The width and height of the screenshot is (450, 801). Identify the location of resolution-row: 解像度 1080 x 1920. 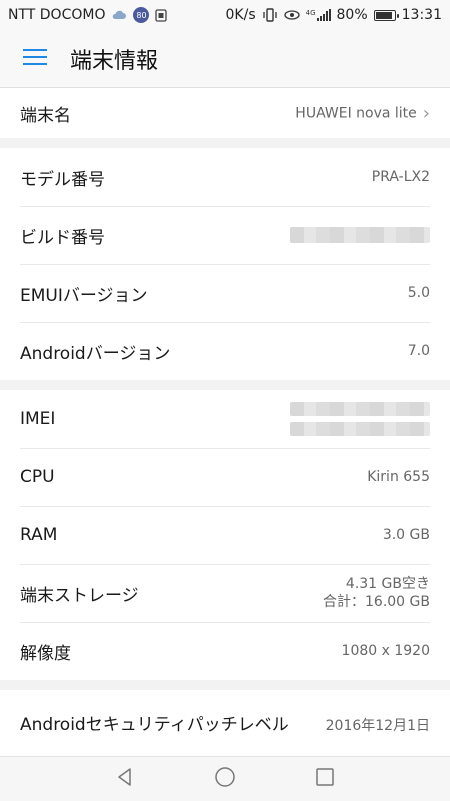
(225, 651).